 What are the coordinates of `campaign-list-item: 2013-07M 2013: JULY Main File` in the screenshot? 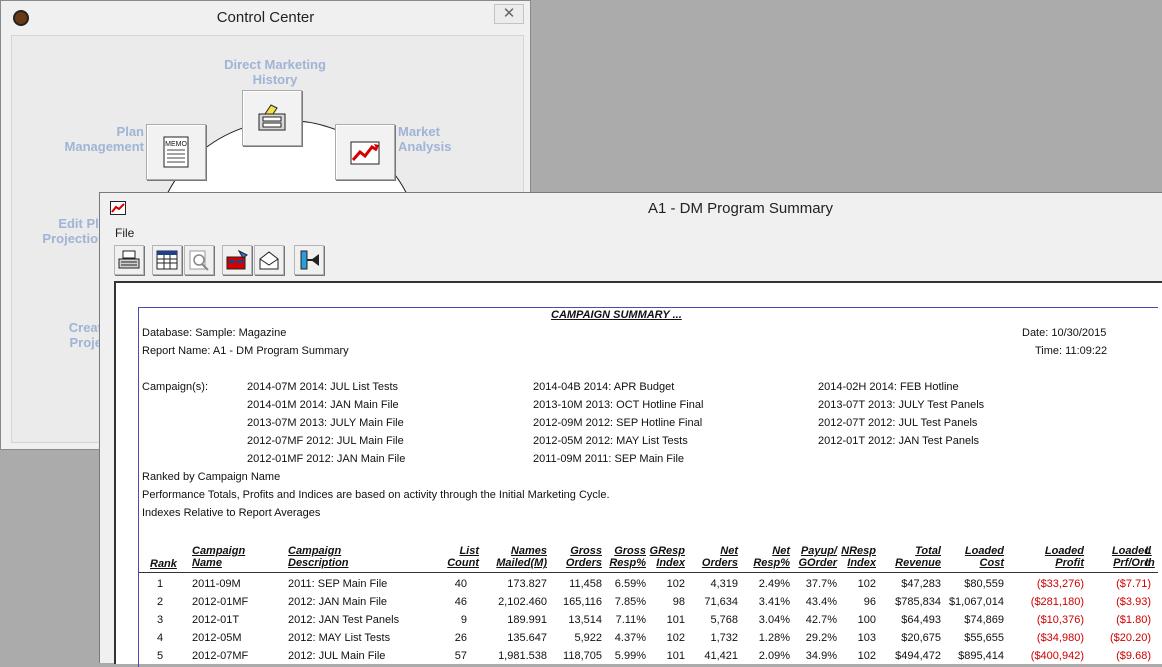 It's located at (325, 423).